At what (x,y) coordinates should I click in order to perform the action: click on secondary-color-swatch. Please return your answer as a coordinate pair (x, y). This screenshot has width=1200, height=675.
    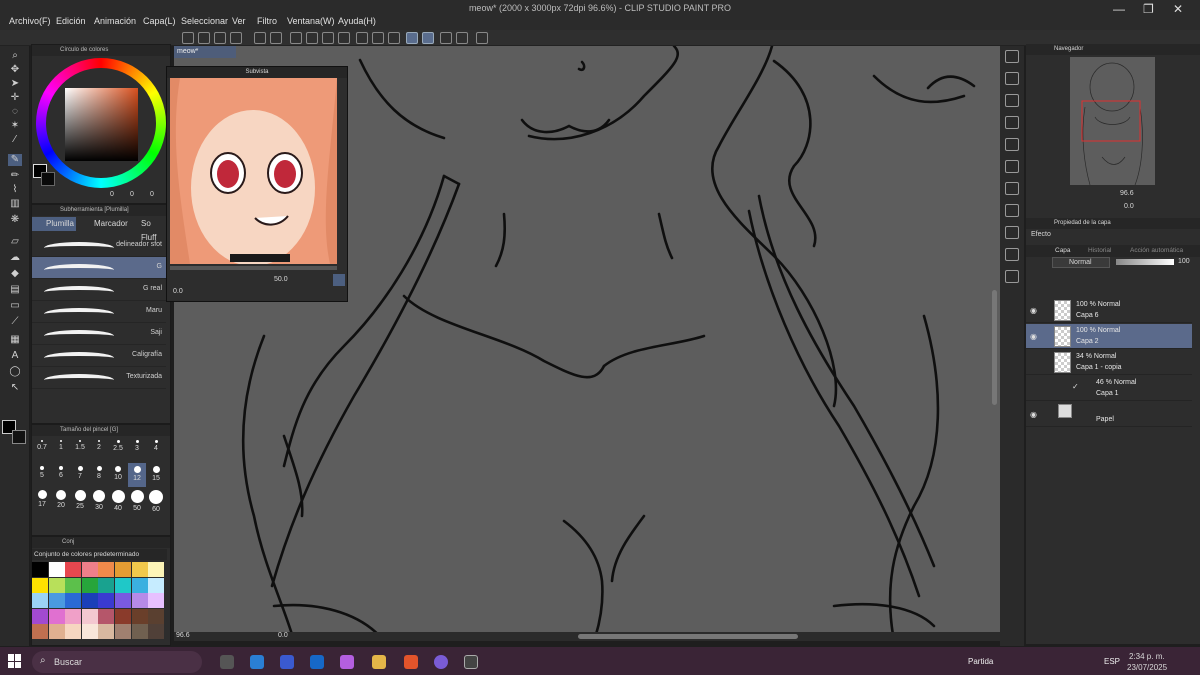
    Looking at the image, I should click on (48, 179).